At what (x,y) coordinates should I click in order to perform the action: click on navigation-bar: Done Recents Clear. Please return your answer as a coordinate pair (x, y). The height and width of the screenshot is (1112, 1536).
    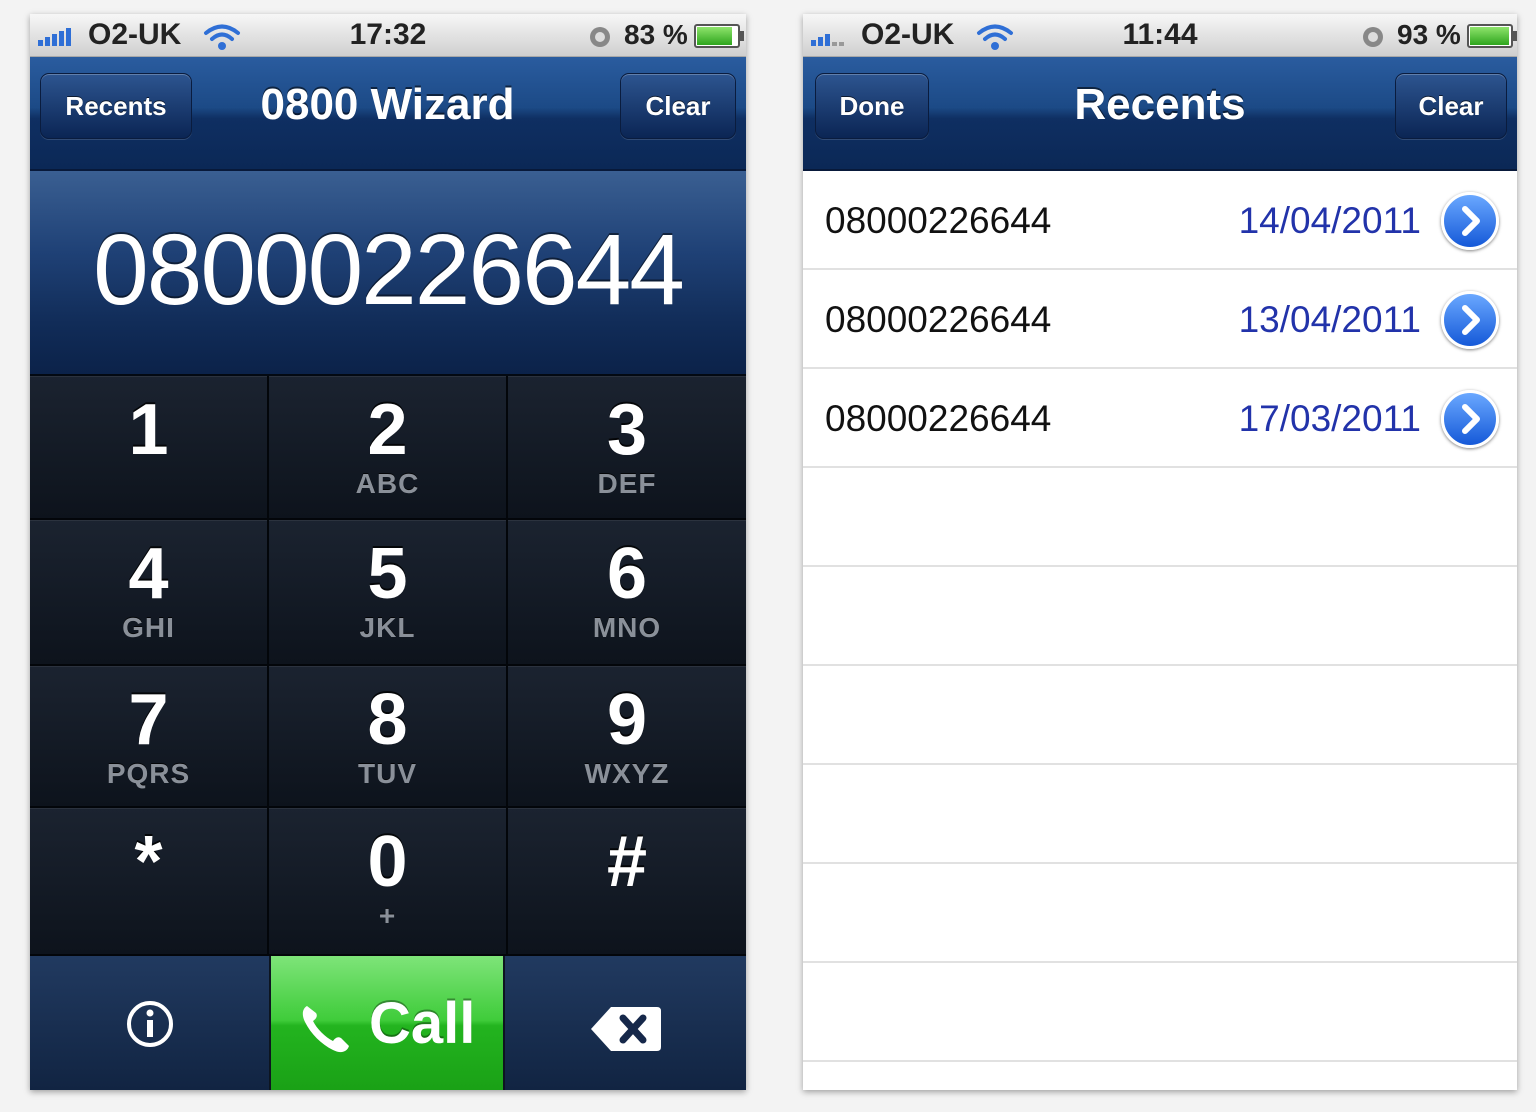
    Looking at the image, I should click on (1160, 114).